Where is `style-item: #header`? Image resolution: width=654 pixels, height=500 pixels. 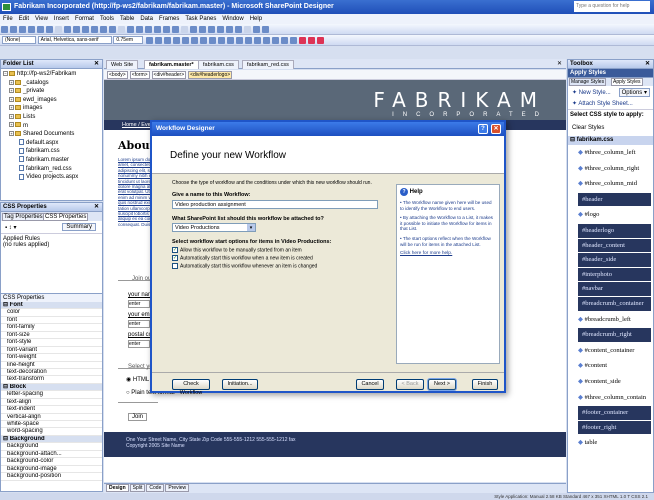 style-item: #header is located at coordinates (614, 199).